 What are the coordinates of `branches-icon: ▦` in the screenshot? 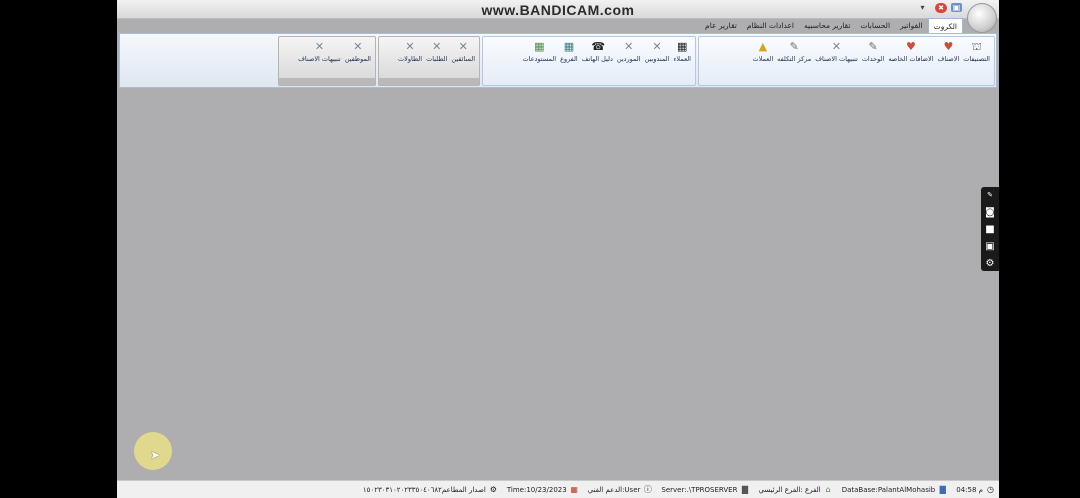 It's located at (569, 46).